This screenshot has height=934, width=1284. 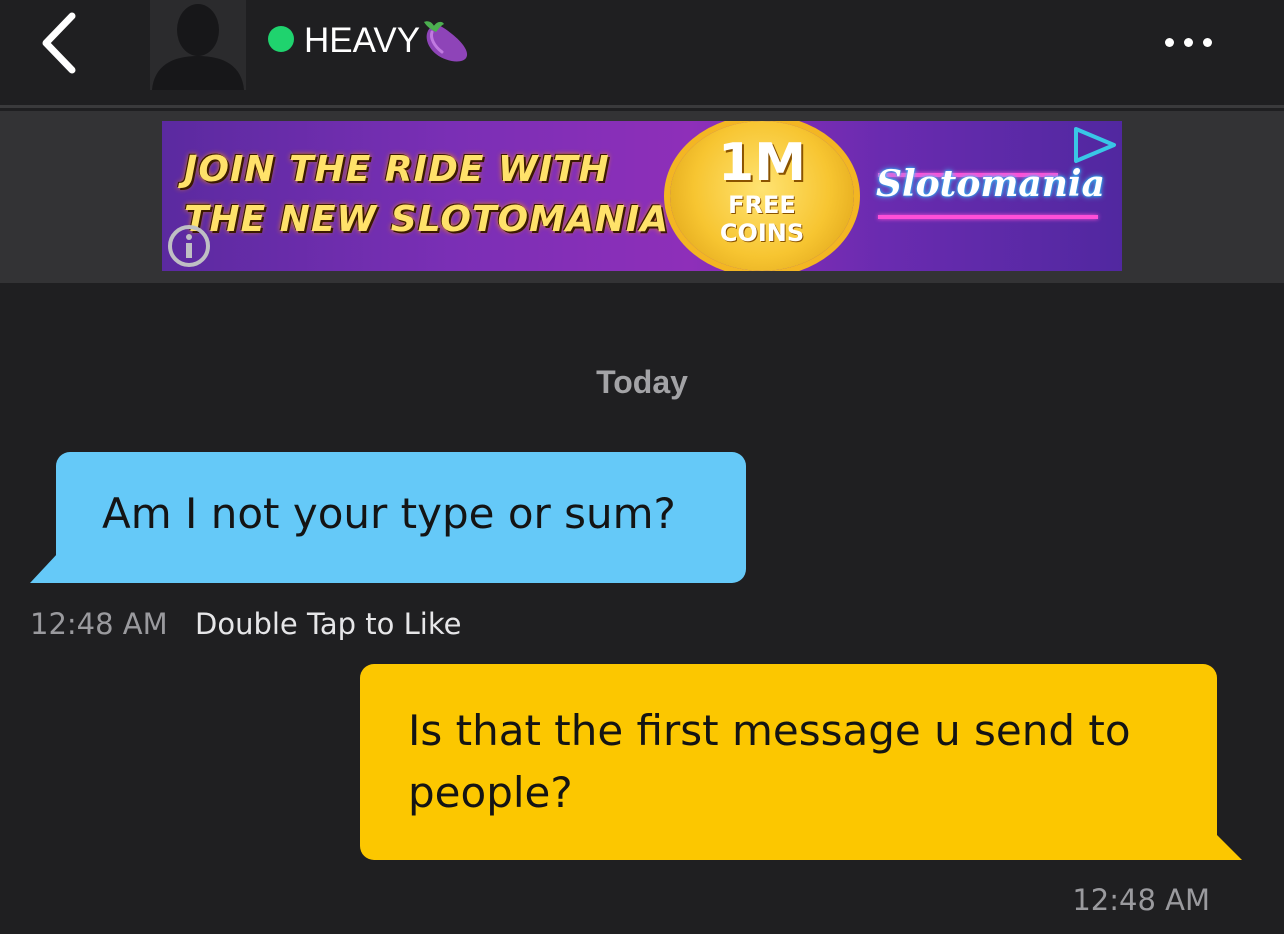 I want to click on double-tap-like-hint: Double Tap to Like, so click(x=328, y=624).